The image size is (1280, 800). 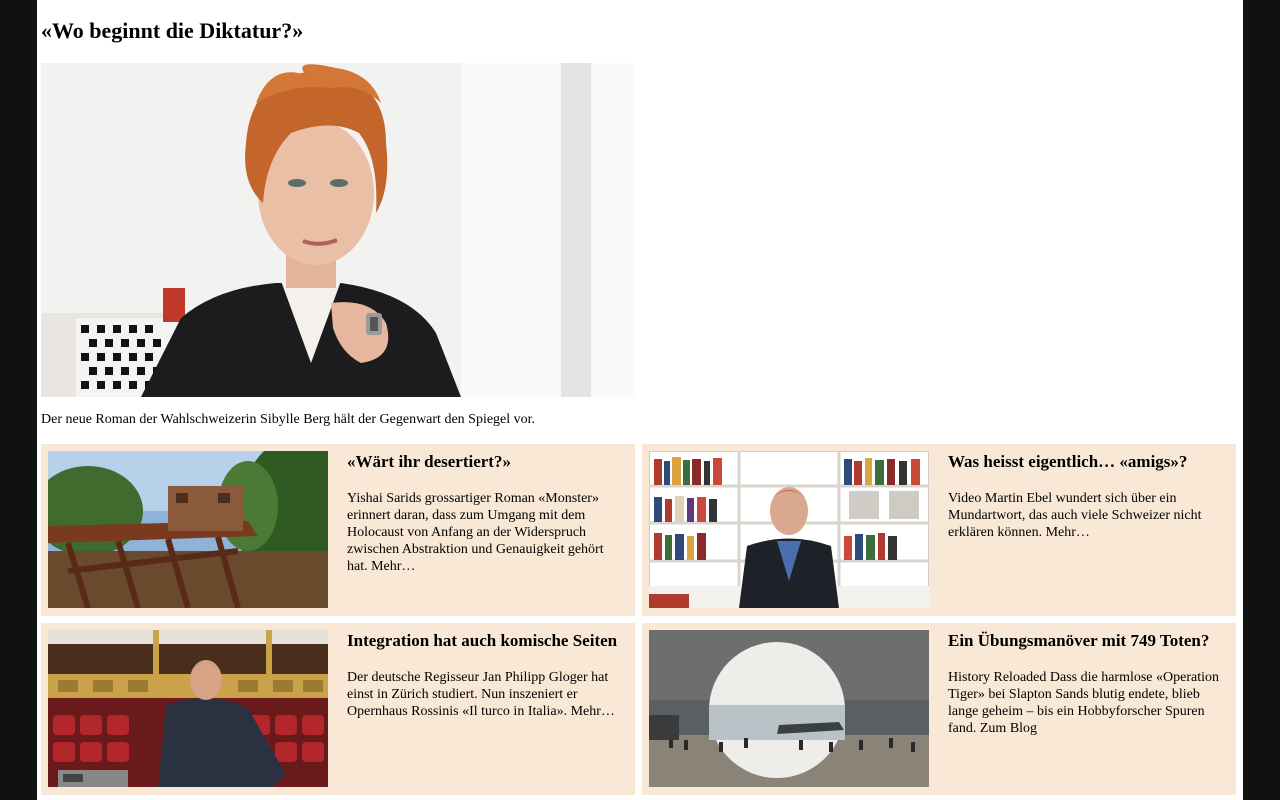 I want to click on teaser-image-opera-house, so click(x=188, y=708).